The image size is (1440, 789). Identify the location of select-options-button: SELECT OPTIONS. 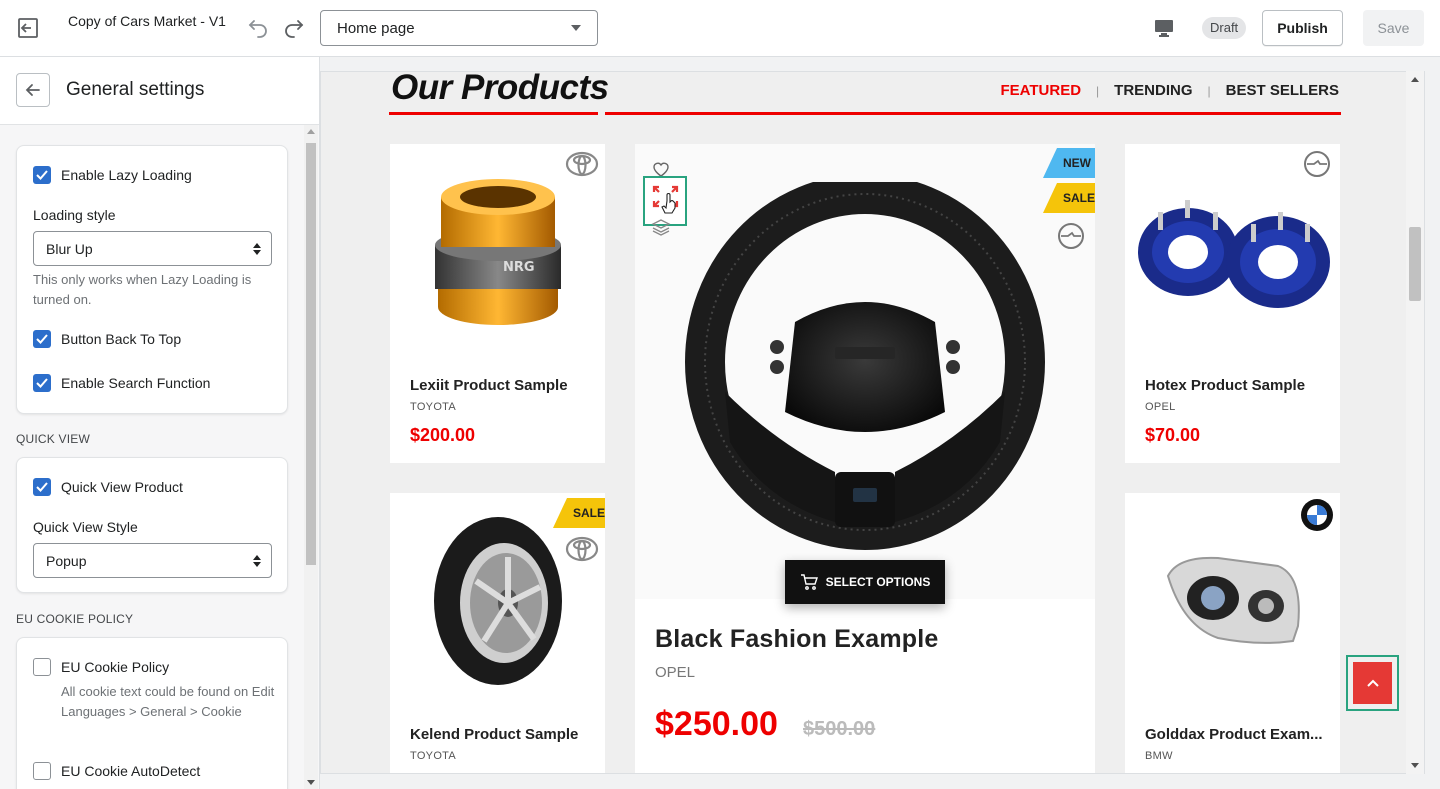
(865, 582).